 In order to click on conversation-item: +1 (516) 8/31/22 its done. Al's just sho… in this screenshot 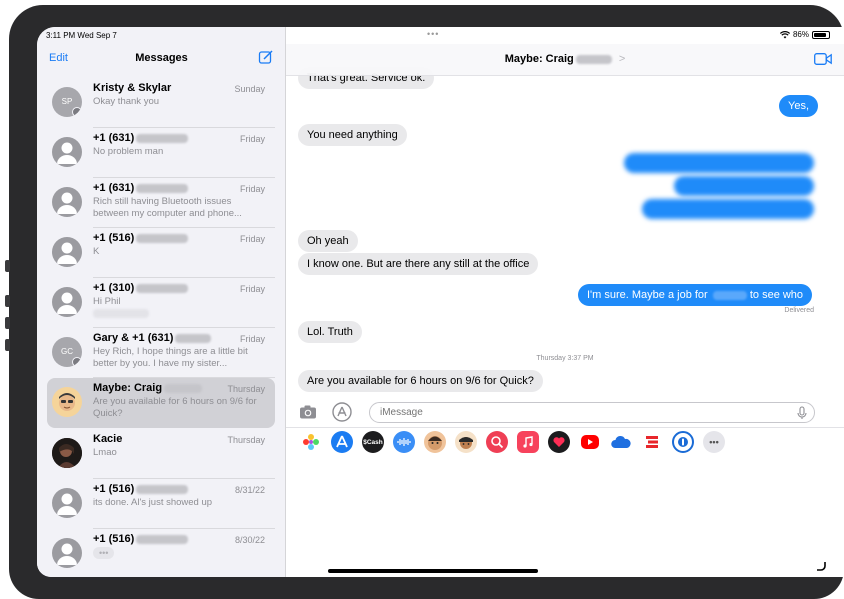, I will do `click(161, 504)`.